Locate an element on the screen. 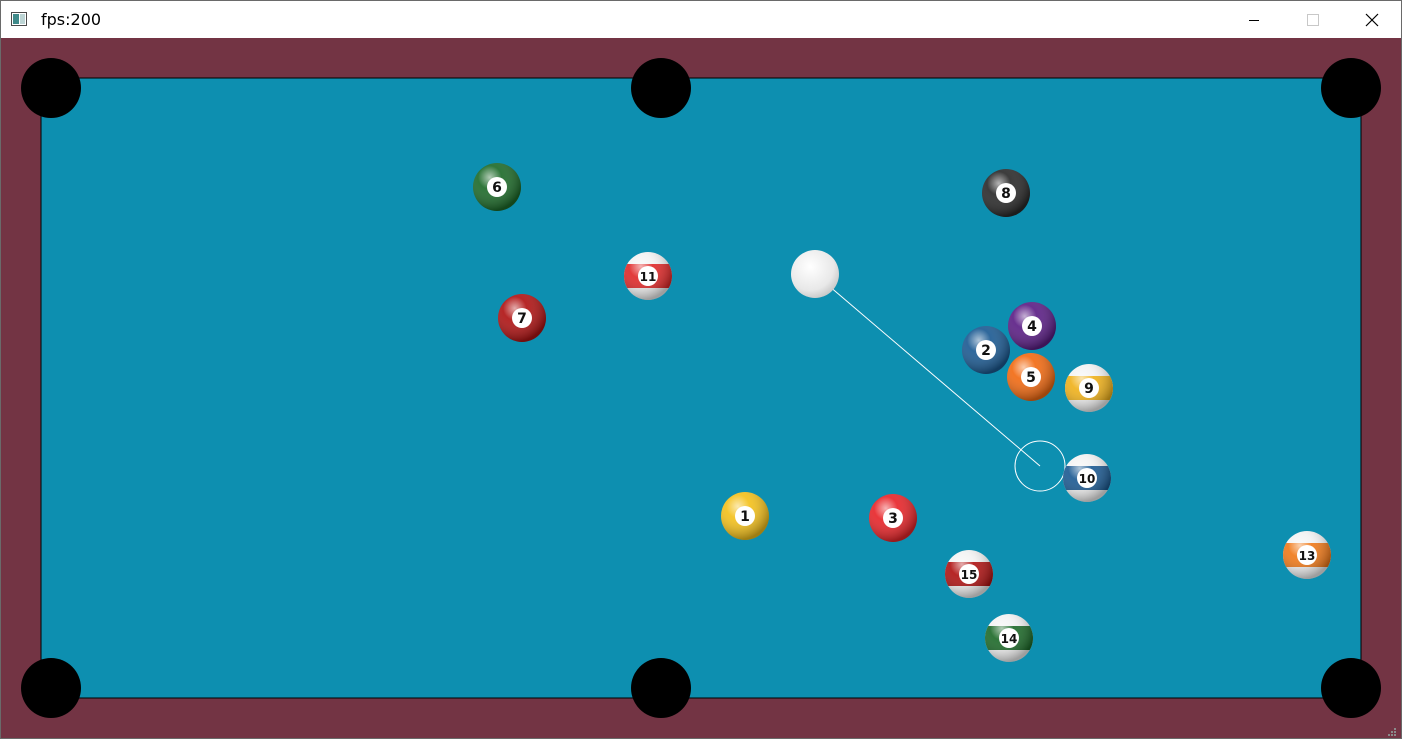 This screenshot has height=739, width=1402. ball-14: 14 is located at coordinates (1009, 638).